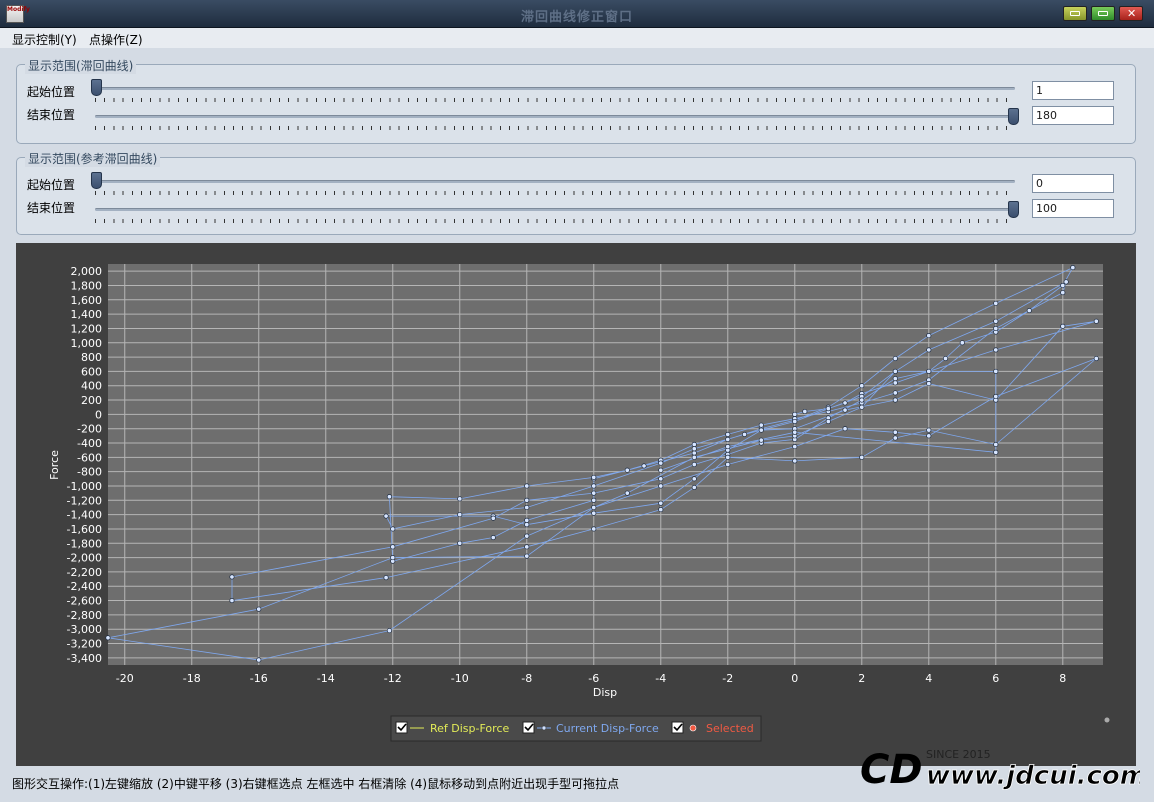 The image size is (1154, 802). What do you see at coordinates (51, 208) in the screenshot?
I see `ref-end-position-label: 结束位置` at bounding box center [51, 208].